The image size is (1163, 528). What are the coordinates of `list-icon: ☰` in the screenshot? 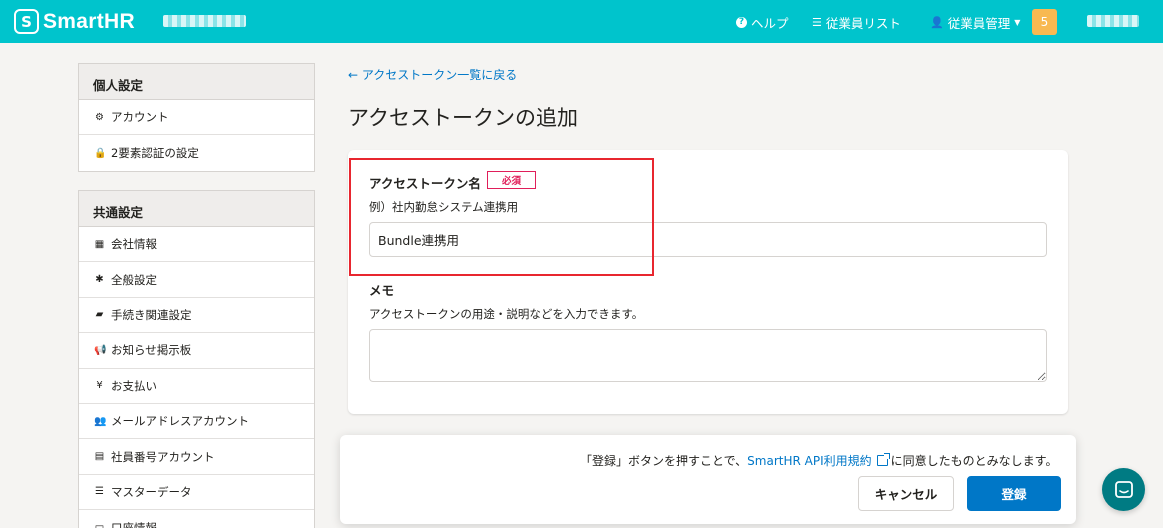 It's located at (817, 22).